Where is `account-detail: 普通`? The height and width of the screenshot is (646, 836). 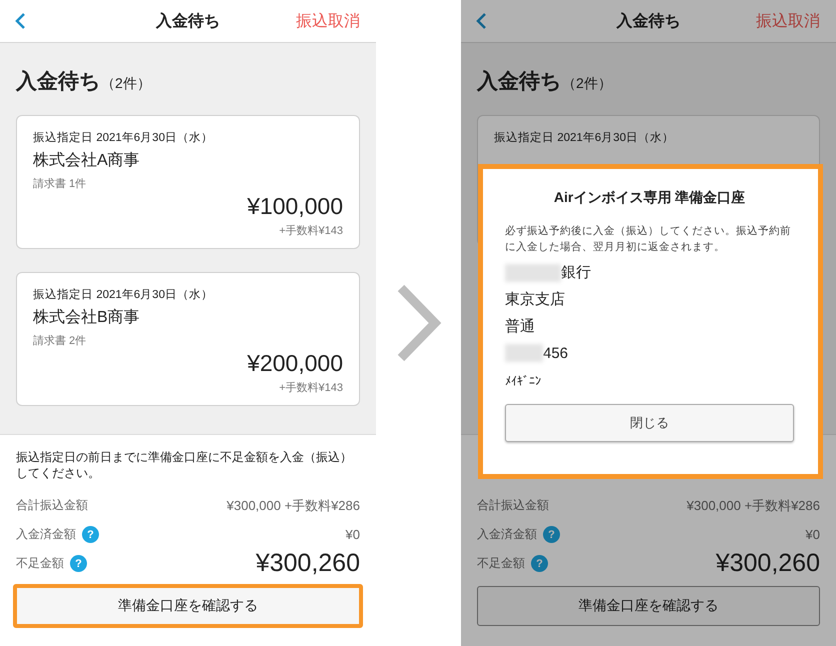 account-detail: 普通 is located at coordinates (520, 326).